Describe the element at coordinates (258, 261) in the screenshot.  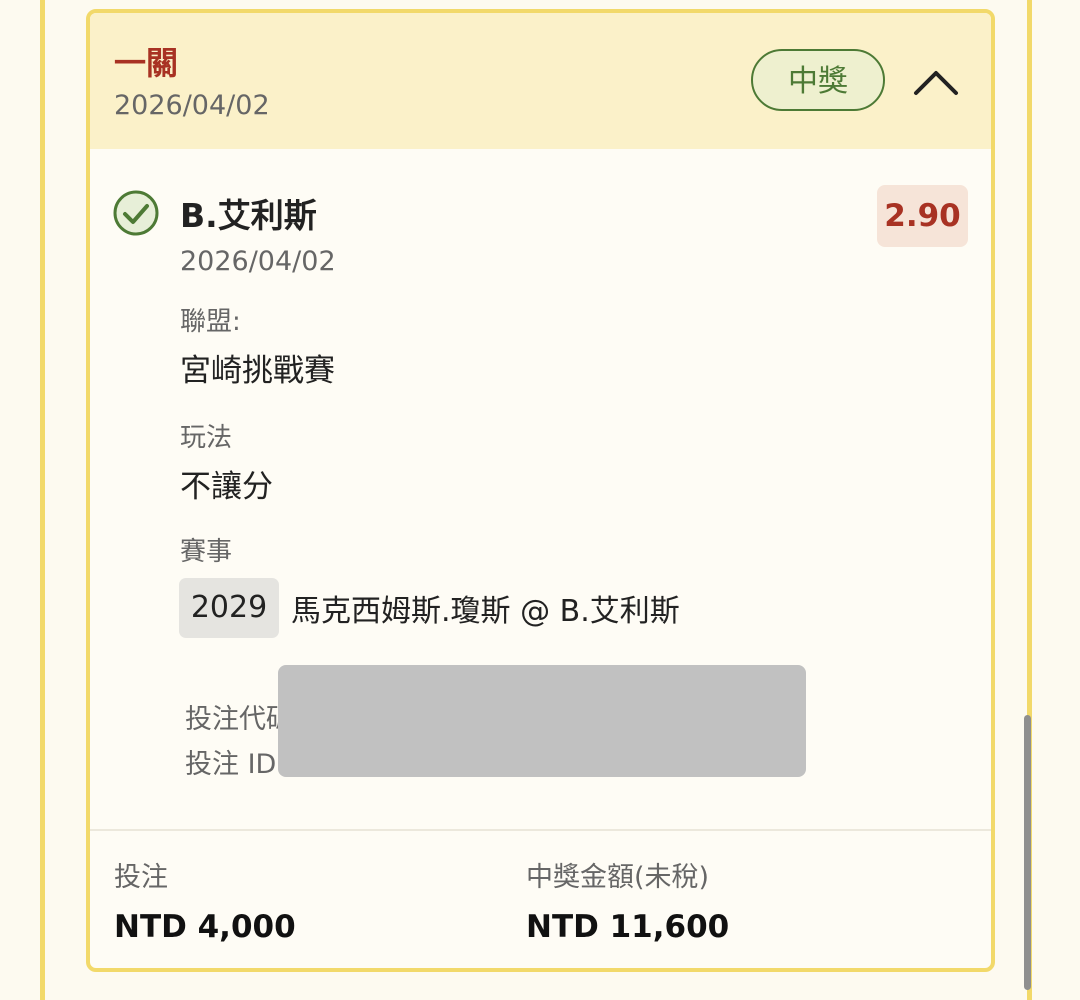
I see `selection-date: 2026/04/02` at that location.